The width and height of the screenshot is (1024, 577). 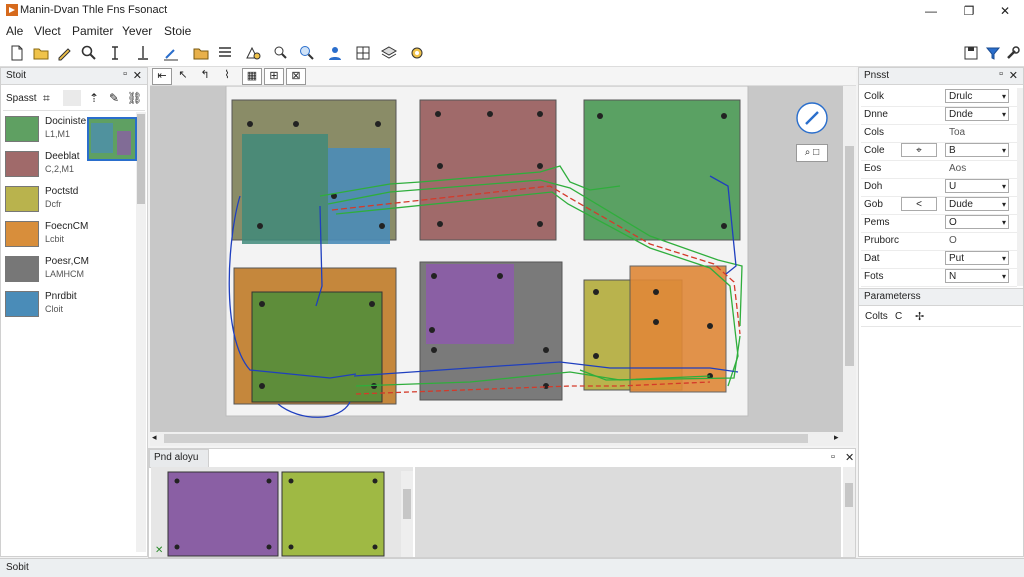 What do you see at coordinates (836, 437) in the screenshot?
I see `scroll-right-icon: ▸` at bounding box center [836, 437].